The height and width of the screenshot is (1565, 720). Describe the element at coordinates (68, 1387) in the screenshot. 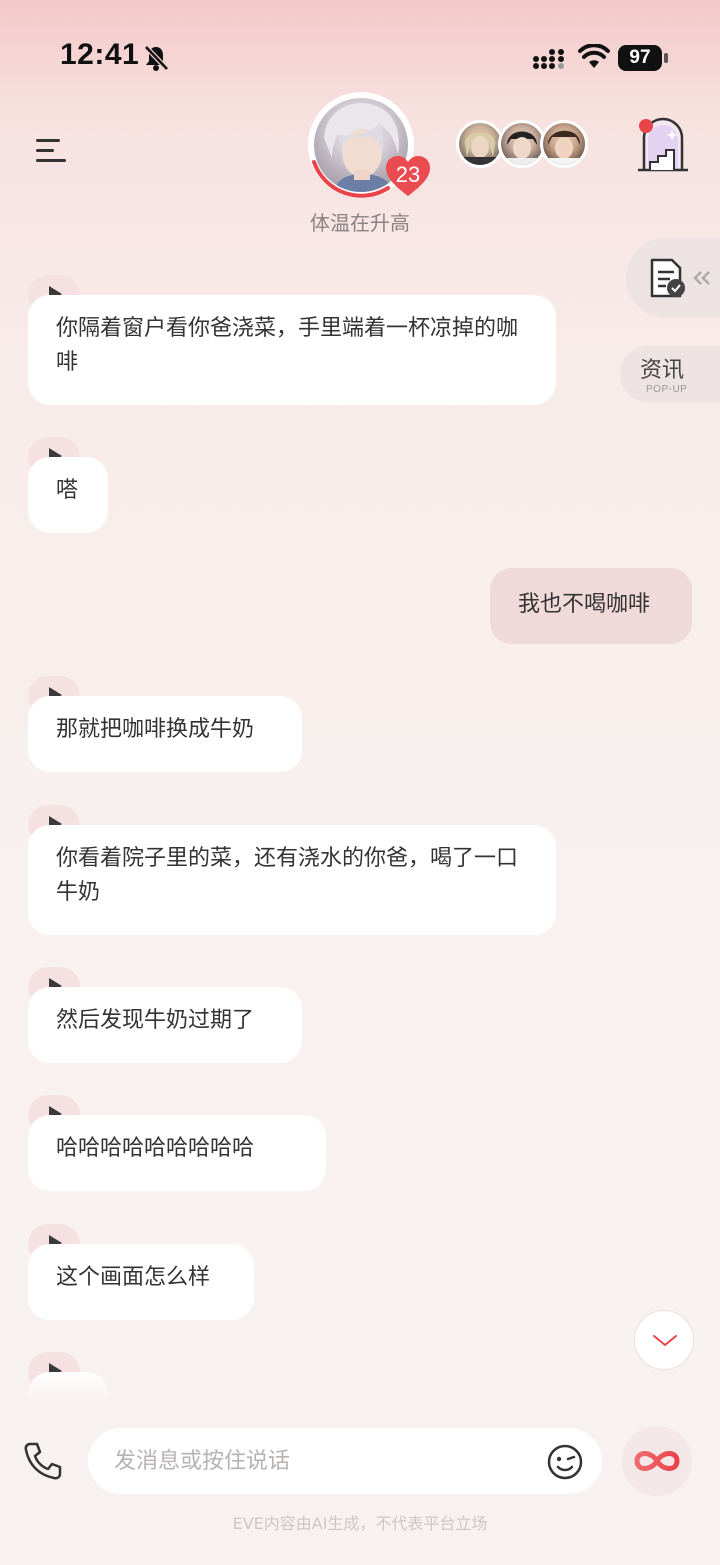

I see `message-bubble-partial` at that location.